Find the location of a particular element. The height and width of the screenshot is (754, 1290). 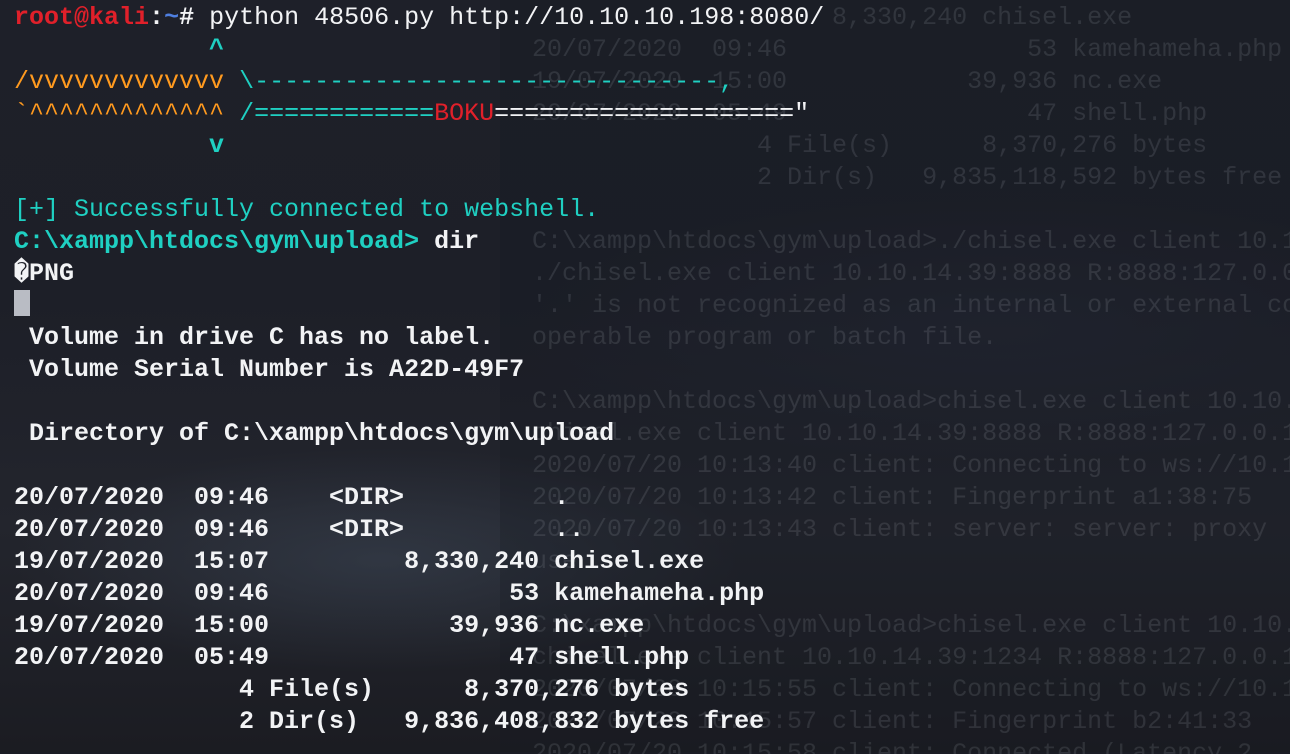

banner-caret-down: v is located at coordinates (217, 145).